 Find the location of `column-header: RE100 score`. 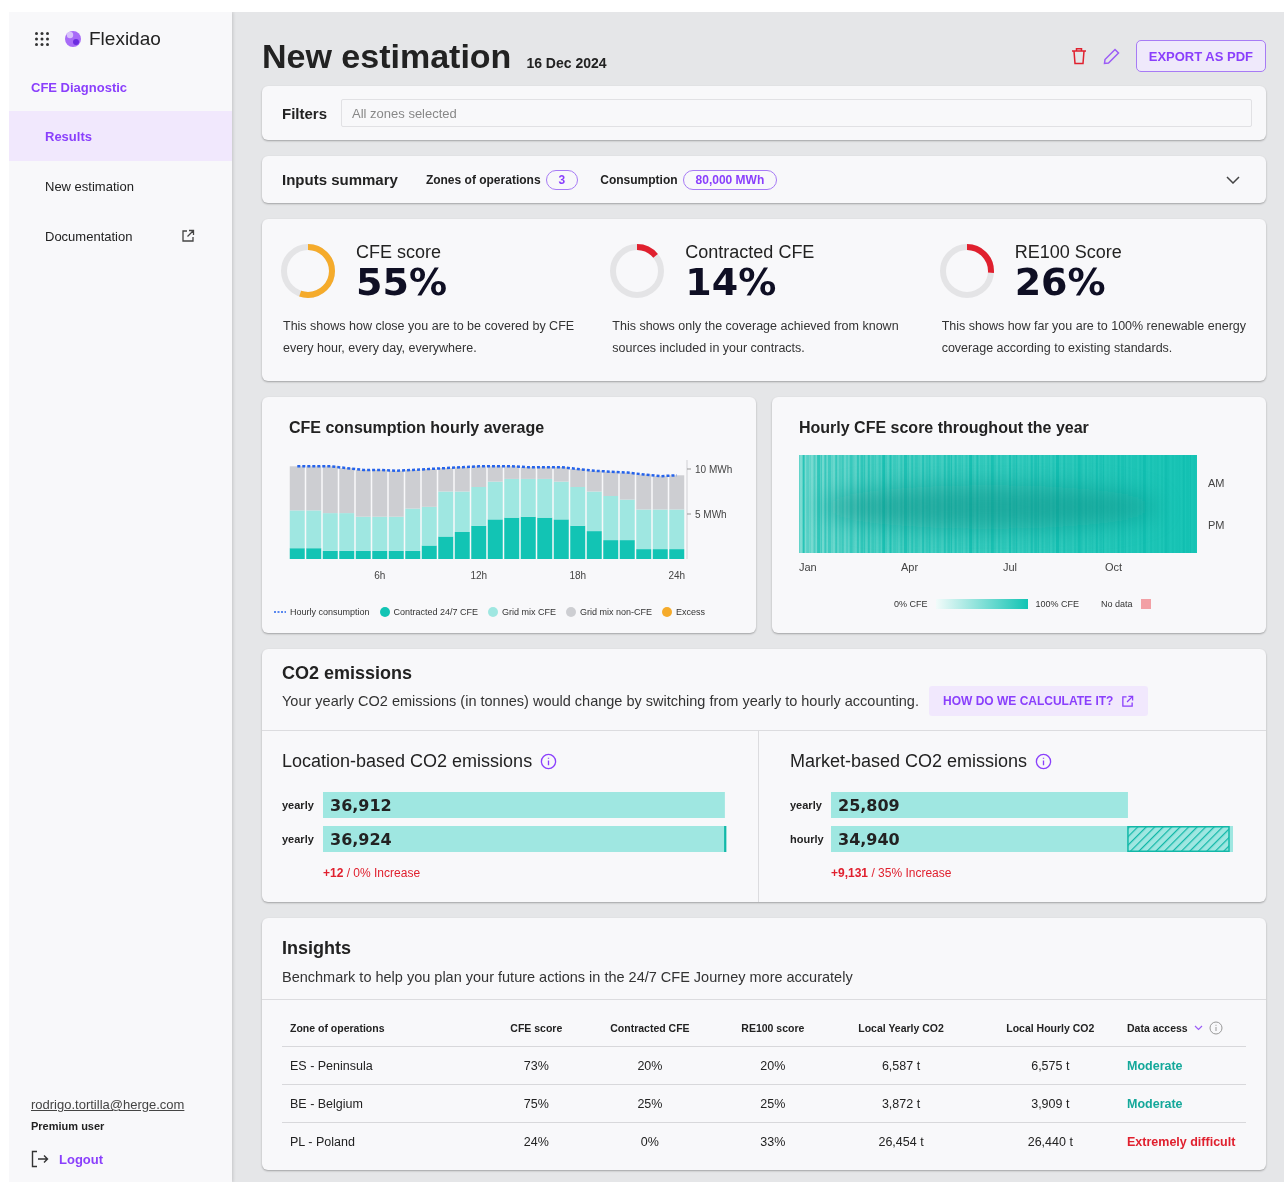

column-header: RE100 score is located at coordinates (773, 1028).